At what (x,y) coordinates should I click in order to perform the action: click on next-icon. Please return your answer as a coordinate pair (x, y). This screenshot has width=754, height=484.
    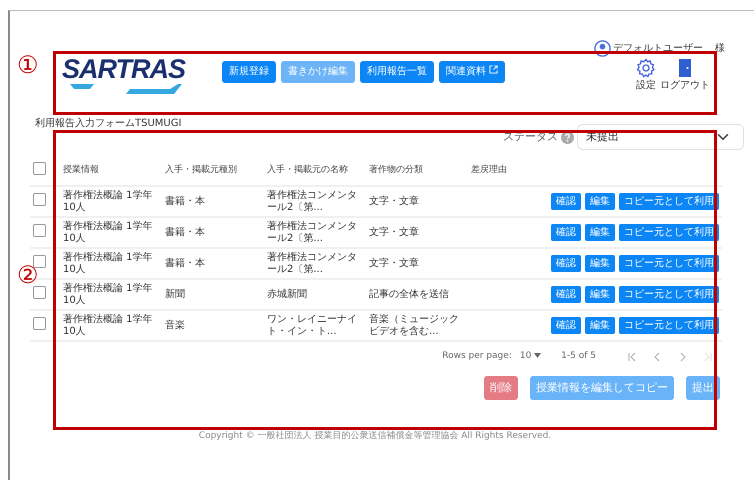
    Looking at the image, I should click on (683, 357).